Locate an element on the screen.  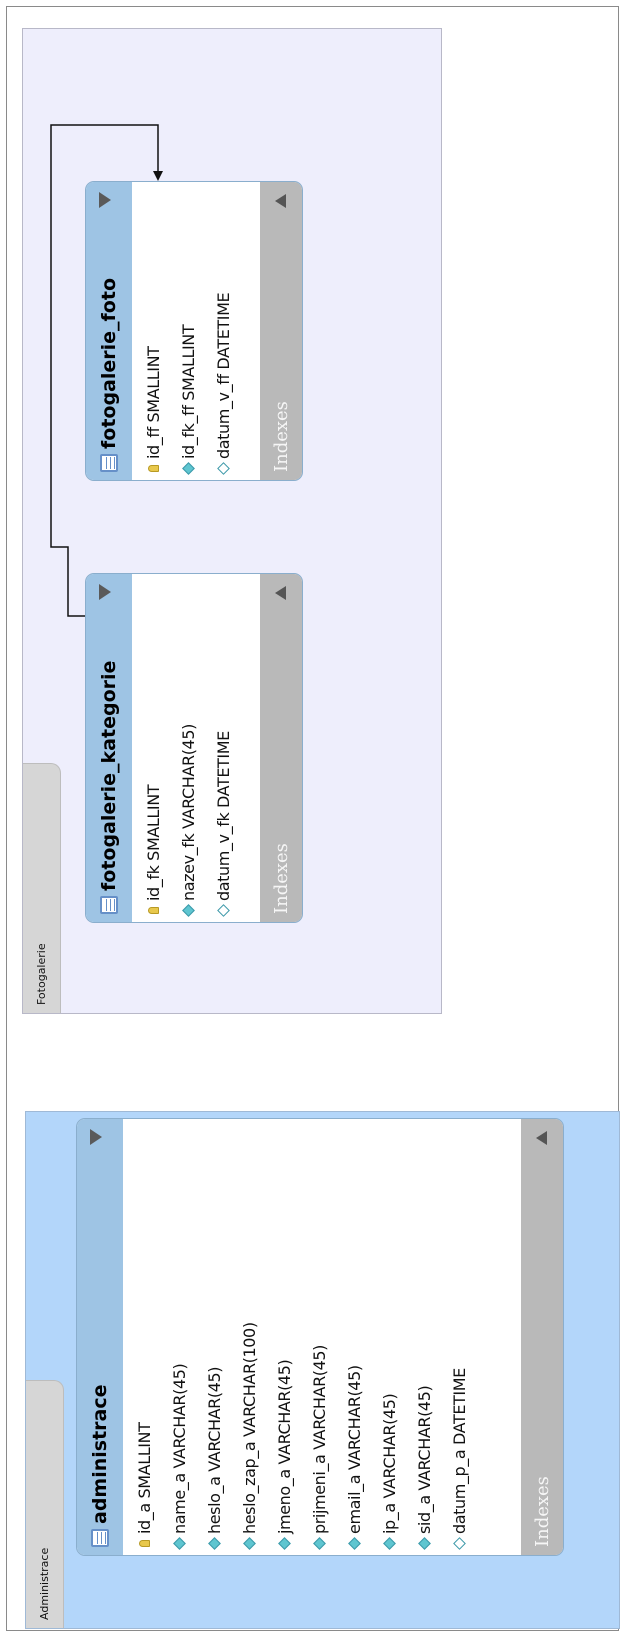
indexes-label: Indexes is located at coordinates (542, 1511).